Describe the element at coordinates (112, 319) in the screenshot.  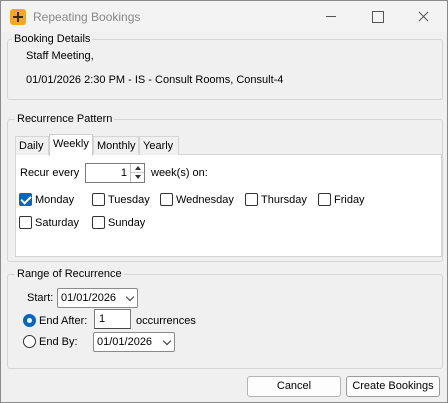
I see `end-after-occurrences-input: 1` at that location.